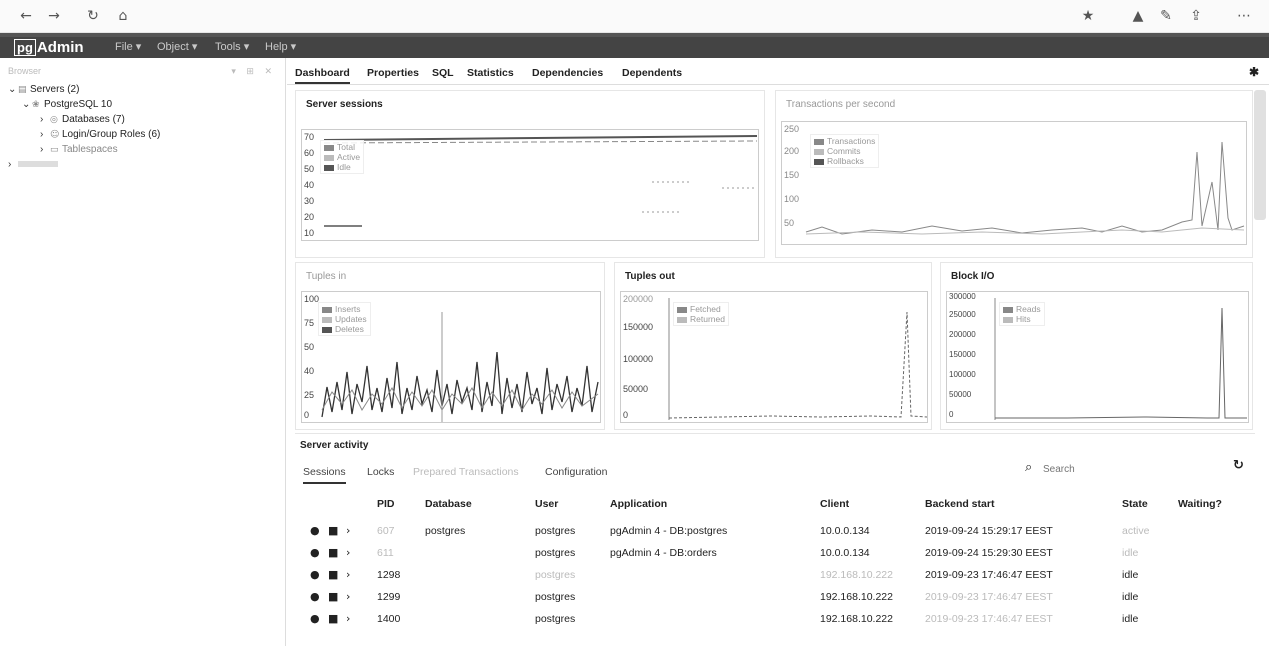 The height and width of the screenshot is (646, 1269). Describe the element at coordinates (845, 151) in the screenshot. I see `tps-legend: Transactions Commits Rollbacks` at that location.